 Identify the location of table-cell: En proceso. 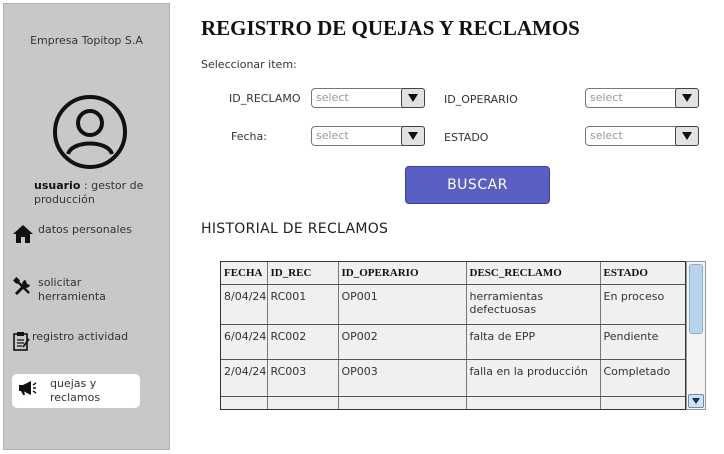
(642, 304).